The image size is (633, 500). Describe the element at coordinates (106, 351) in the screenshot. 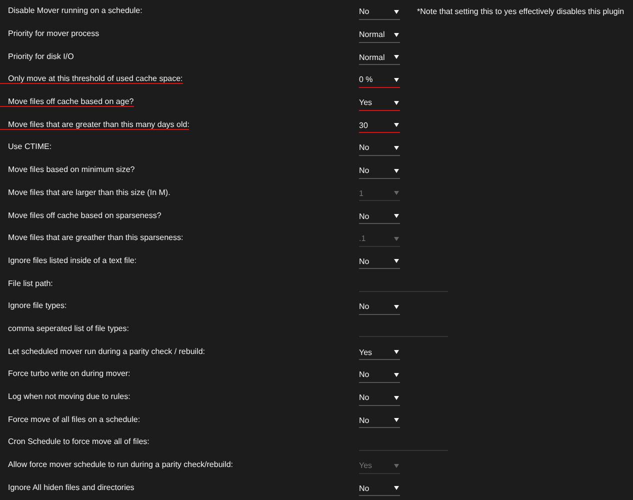

I see `setting-label: Let scheduled mover run during a parity check / rebuild:` at that location.